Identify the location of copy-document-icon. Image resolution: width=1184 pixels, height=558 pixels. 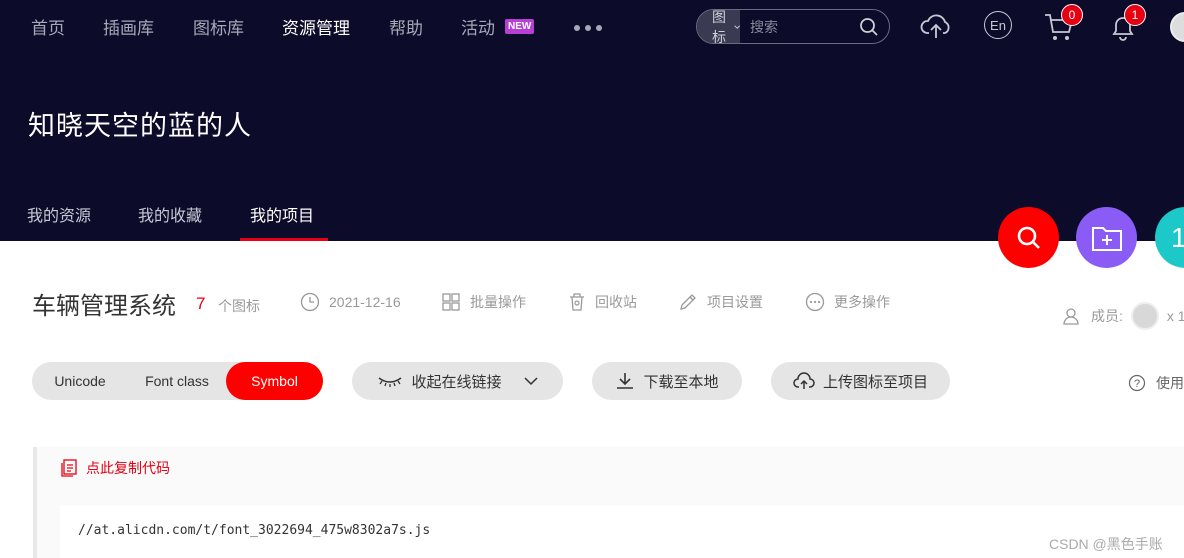
(69, 468).